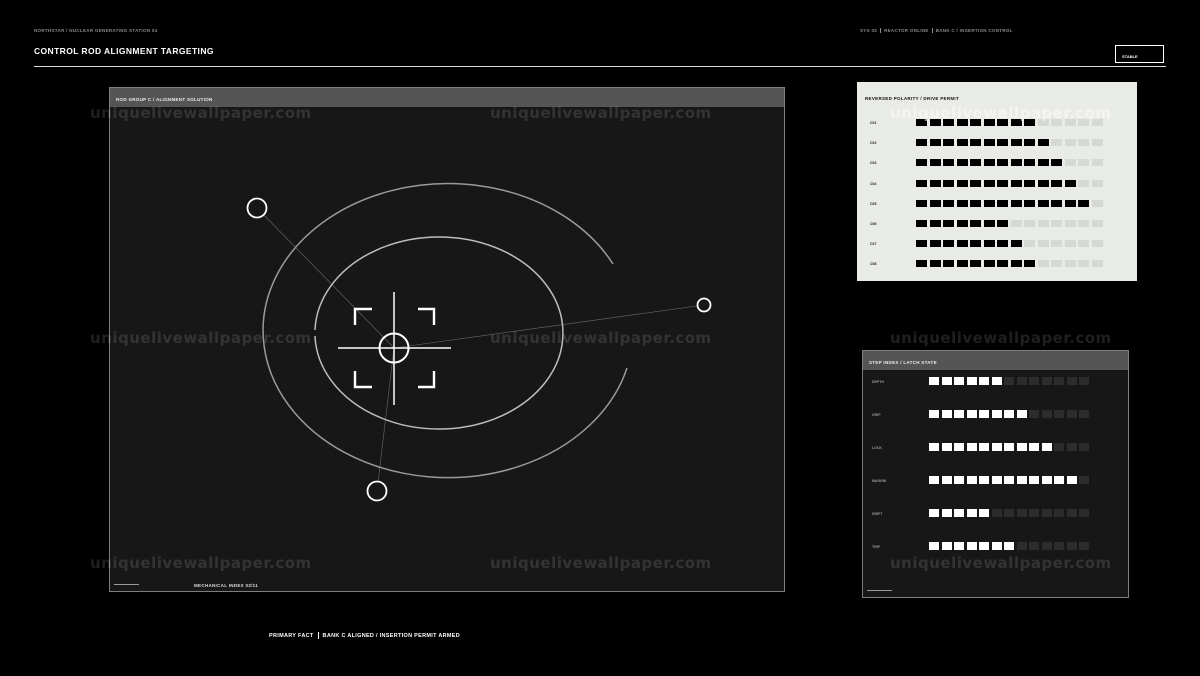 This screenshot has width=1200, height=676. What do you see at coordinates (873, 224) in the screenshot?
I see `gauge-row-label: C06` at bounding box center [873, 224].